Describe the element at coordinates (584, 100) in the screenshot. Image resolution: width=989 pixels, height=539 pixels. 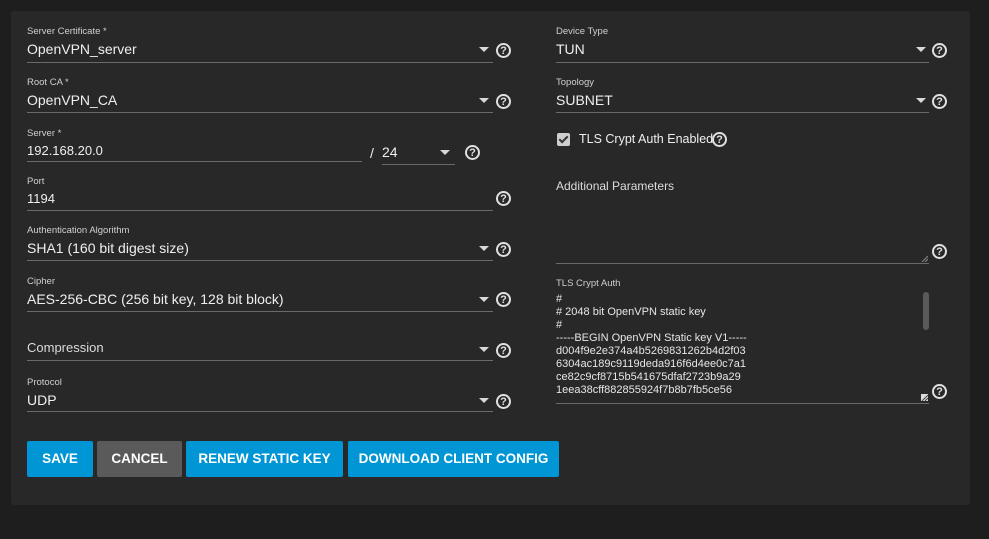
I see `topology-select: SUBNET` at that location.